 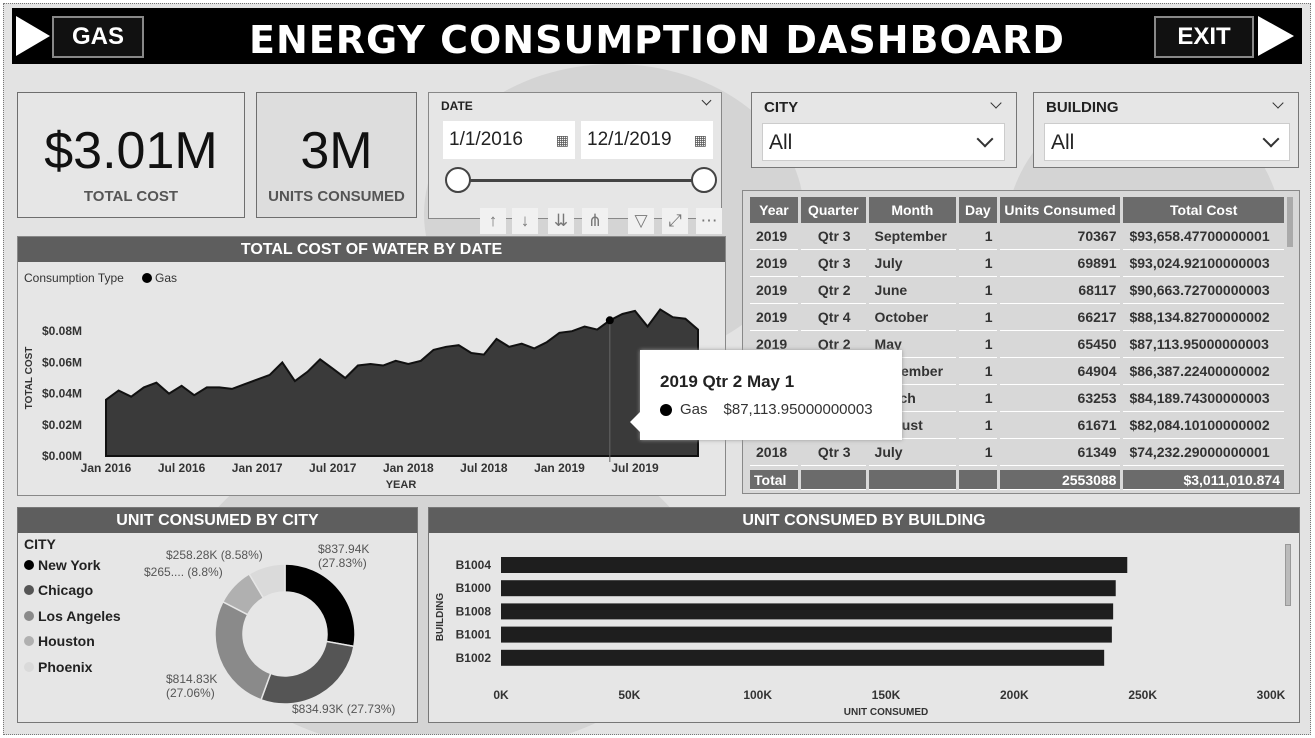 I want to click on column-header: Day, so click(x=978, y=210).